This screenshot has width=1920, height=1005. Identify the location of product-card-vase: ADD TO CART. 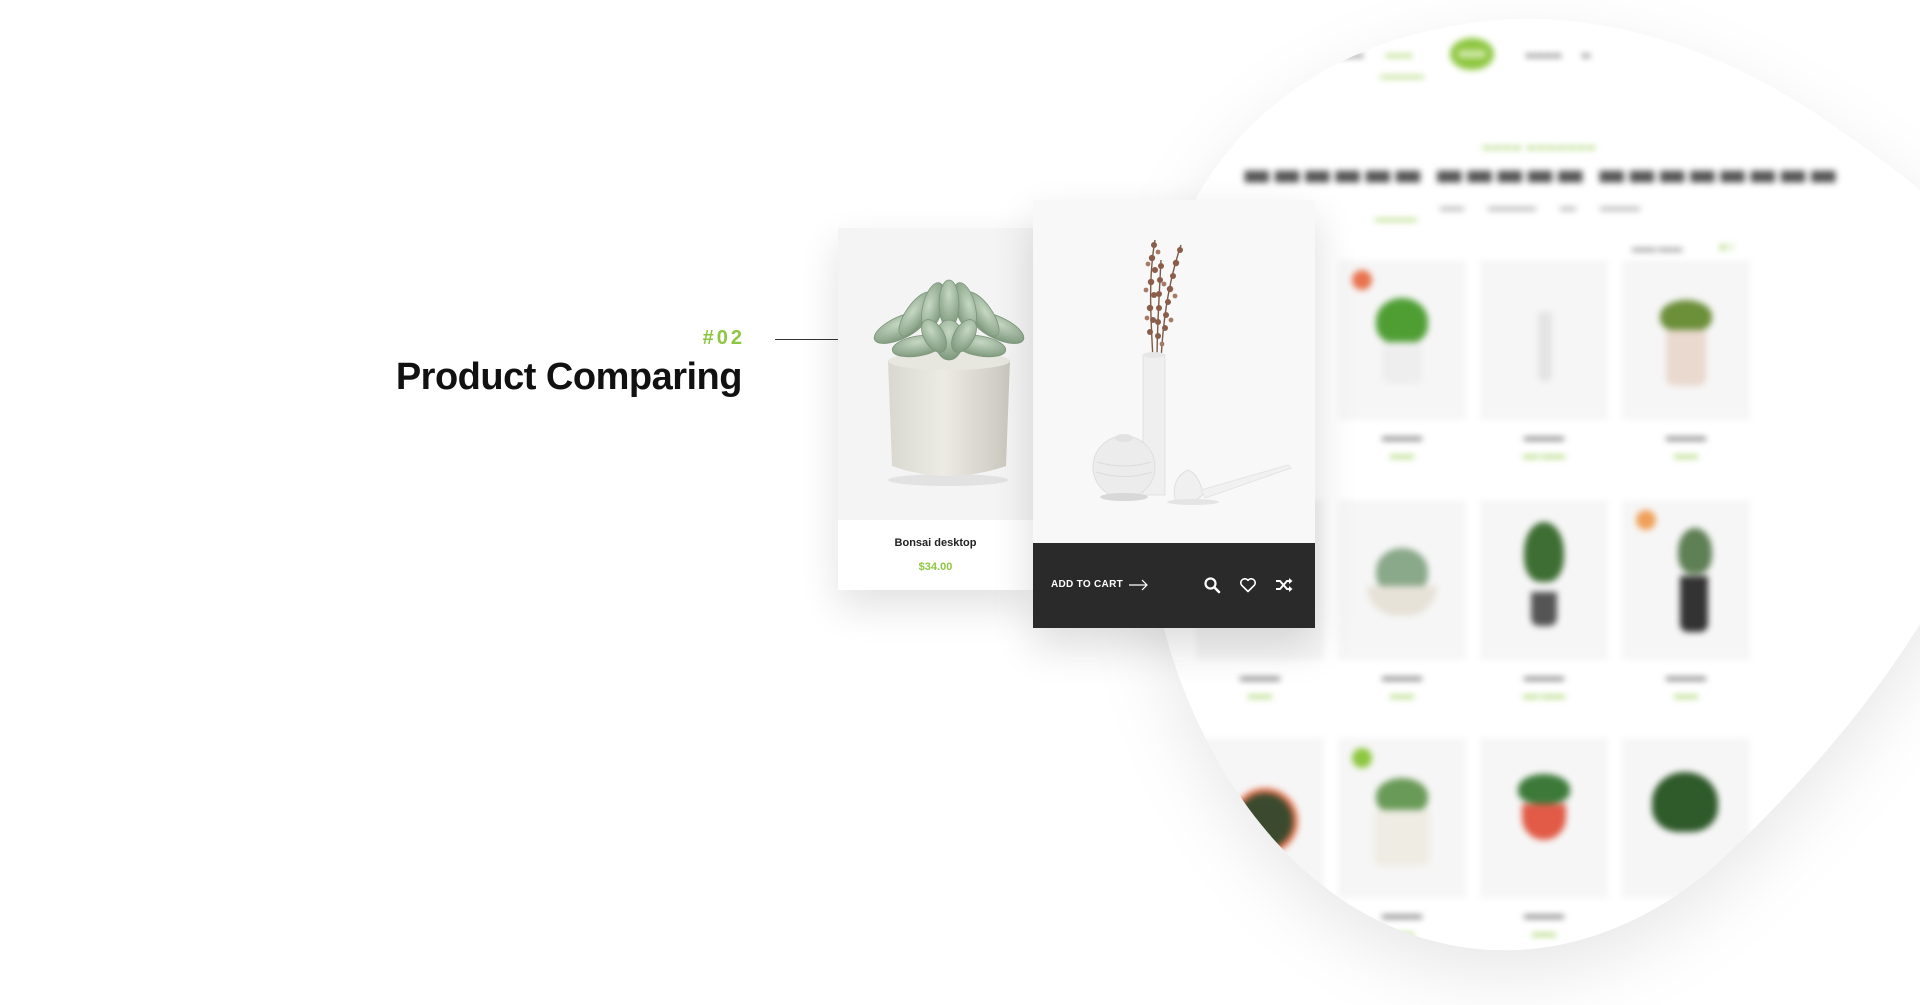
(1174, 414).